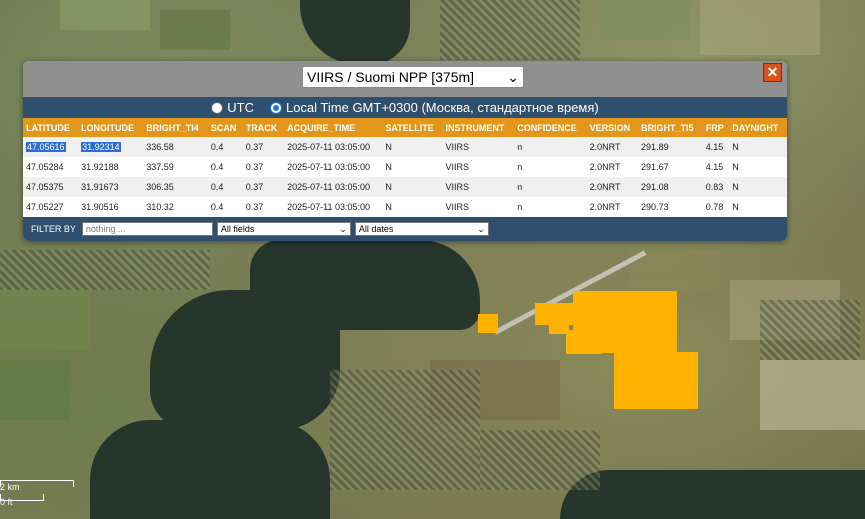  I want to click on table-cell: 31.92314, so click(110, 147).